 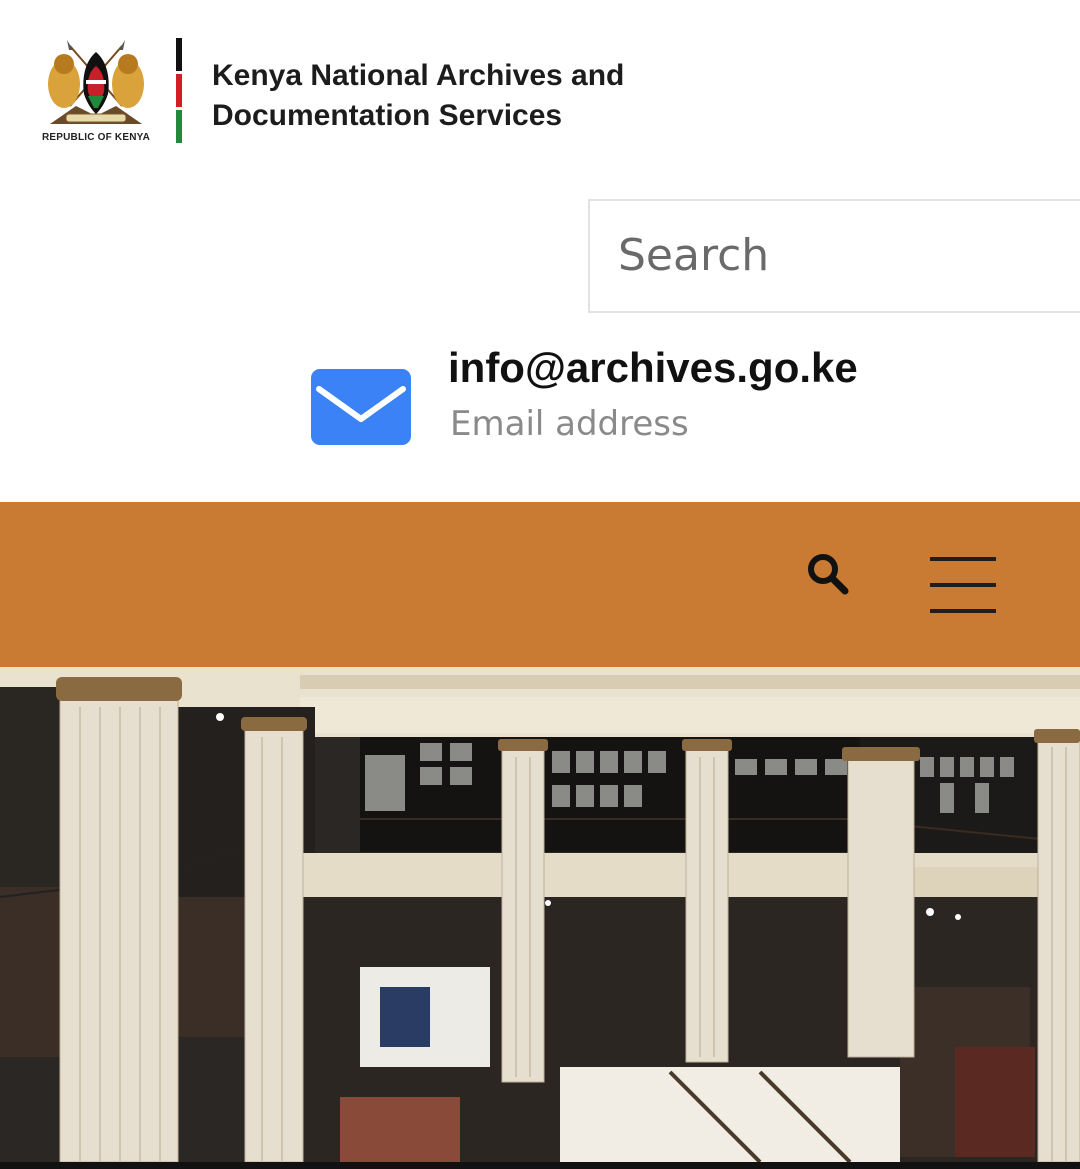 What do you see at coordinates (838, 255) in the screenshot?
I see `search-input` at bounding box center [838, 255].